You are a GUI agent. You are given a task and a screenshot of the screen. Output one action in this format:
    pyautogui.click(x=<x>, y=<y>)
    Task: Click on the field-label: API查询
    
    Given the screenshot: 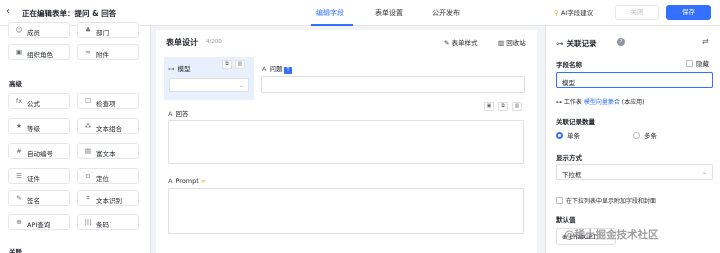 What is the action you would take?
    pyautogui.click(x=39, y=225)
    